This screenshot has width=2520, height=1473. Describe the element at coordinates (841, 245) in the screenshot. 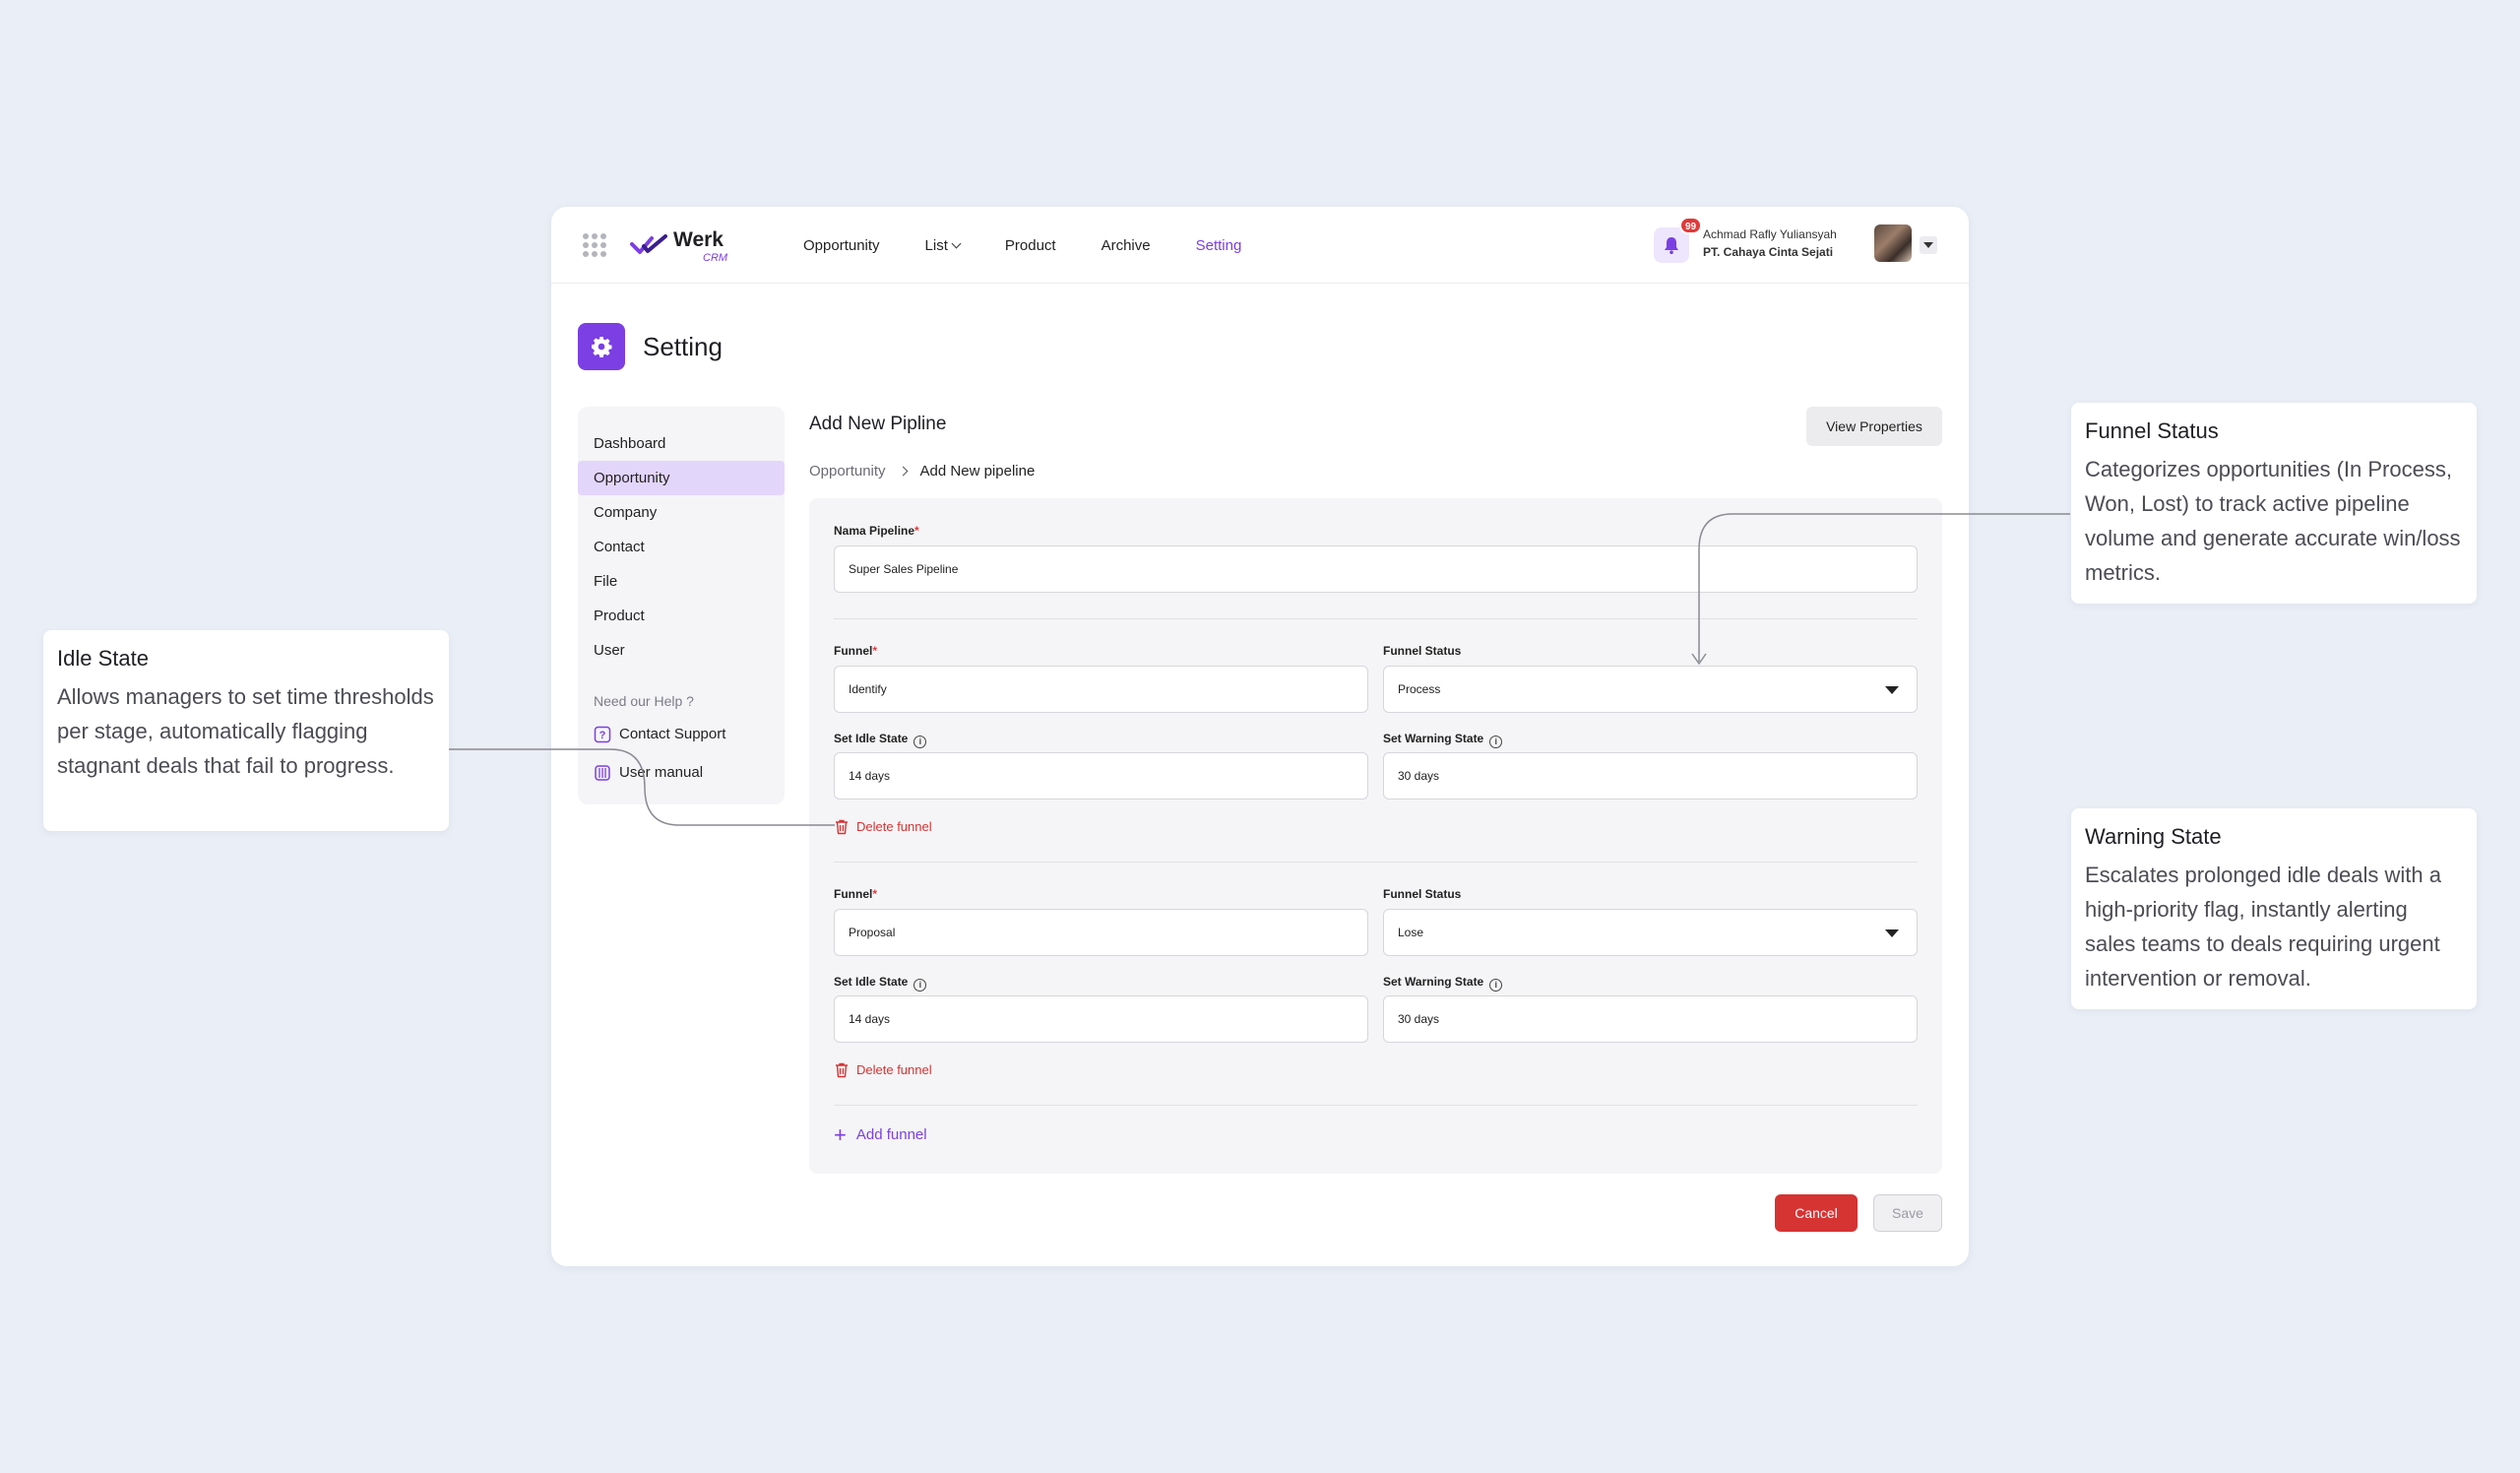

I see `nav-opportunity: Opportunity` at that location.